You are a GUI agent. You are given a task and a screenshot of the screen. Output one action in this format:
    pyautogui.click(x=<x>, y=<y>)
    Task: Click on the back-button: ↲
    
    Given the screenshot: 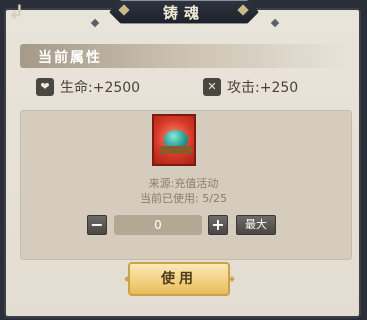 What is the action you would take?
    pyautogui.click(x=16, y=12)
    